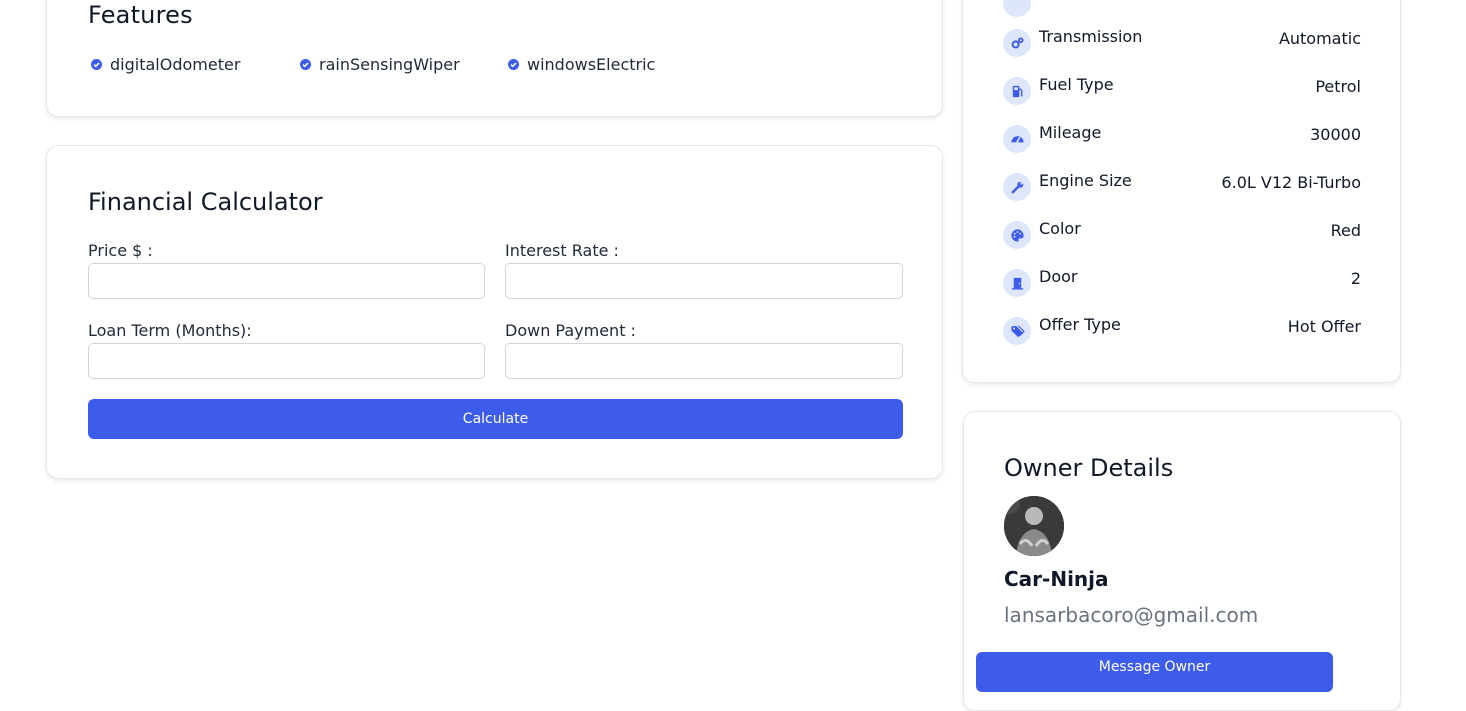  What do you see at coordinates (1345, 230) in the screenshot?
I see `spec-value: Red` at bounding box center [1345, 230].